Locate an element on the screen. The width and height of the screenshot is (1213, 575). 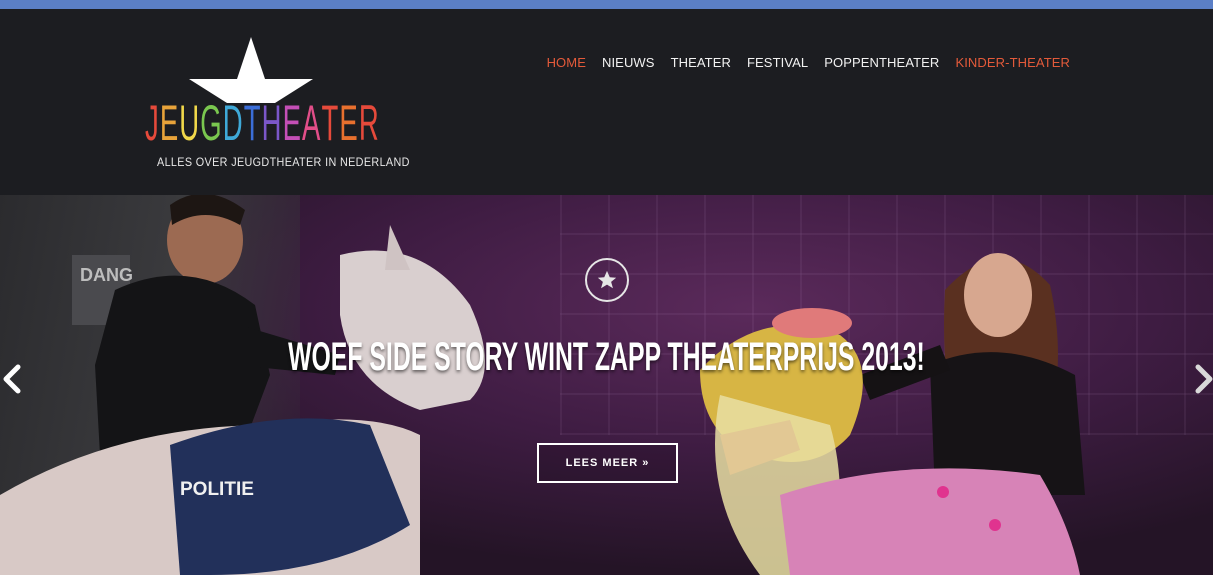
slider-next-button is located at coordinates (1202, 379).